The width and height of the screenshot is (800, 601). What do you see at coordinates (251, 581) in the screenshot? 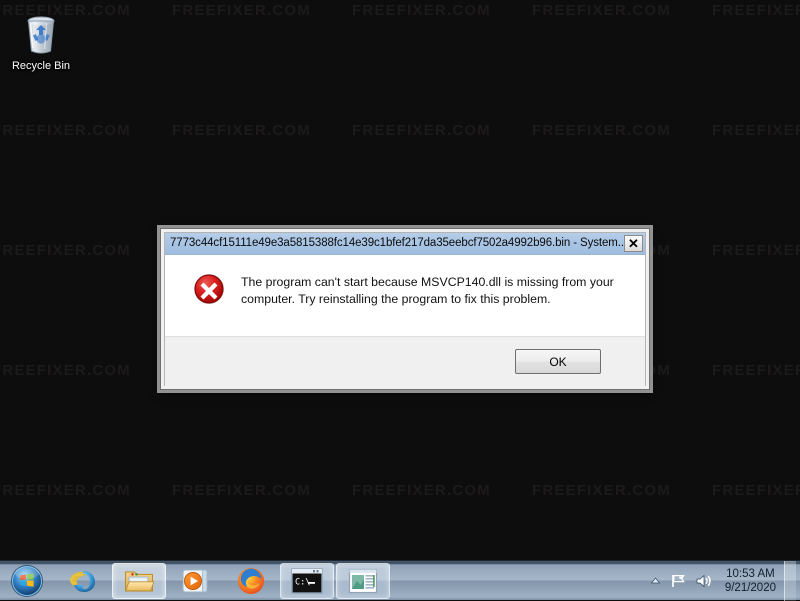
I see `taskbar-item-firefox` at bounding box center [251, 581].